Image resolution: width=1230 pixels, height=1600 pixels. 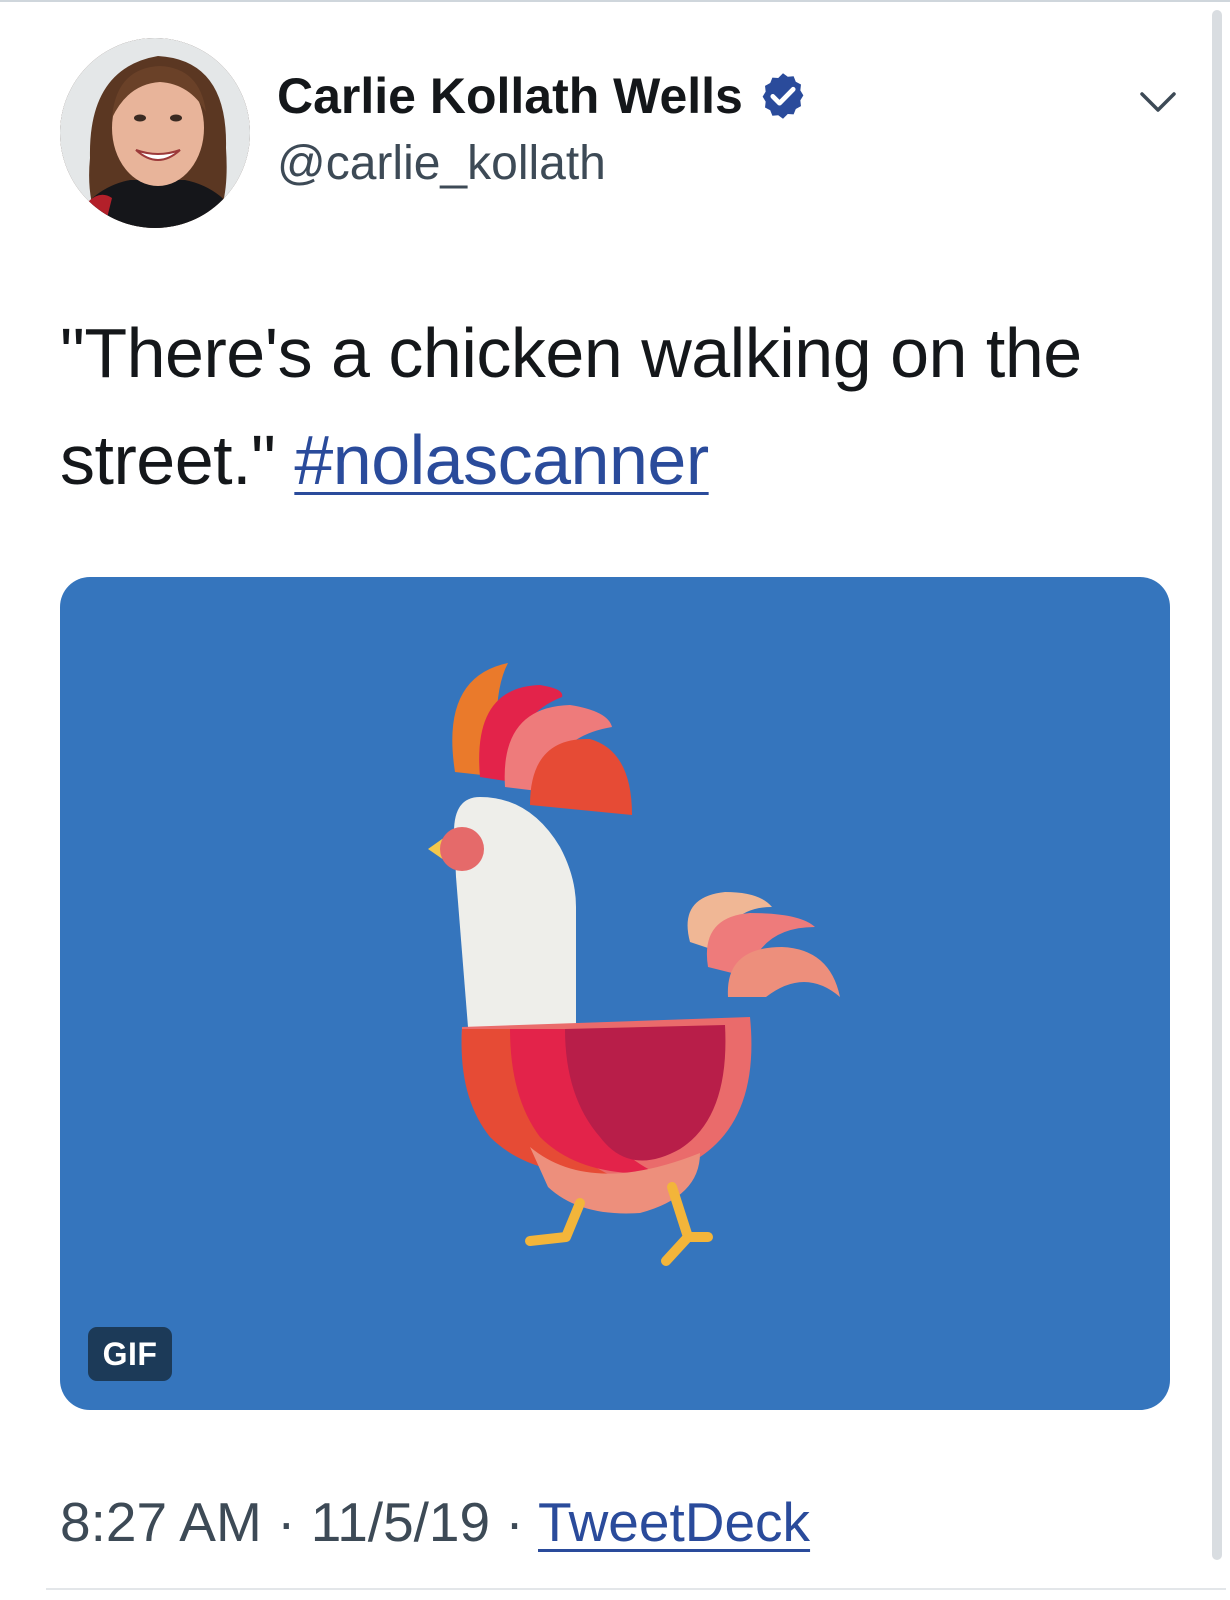 I want to click on avatar, so click(x=155, y=133).